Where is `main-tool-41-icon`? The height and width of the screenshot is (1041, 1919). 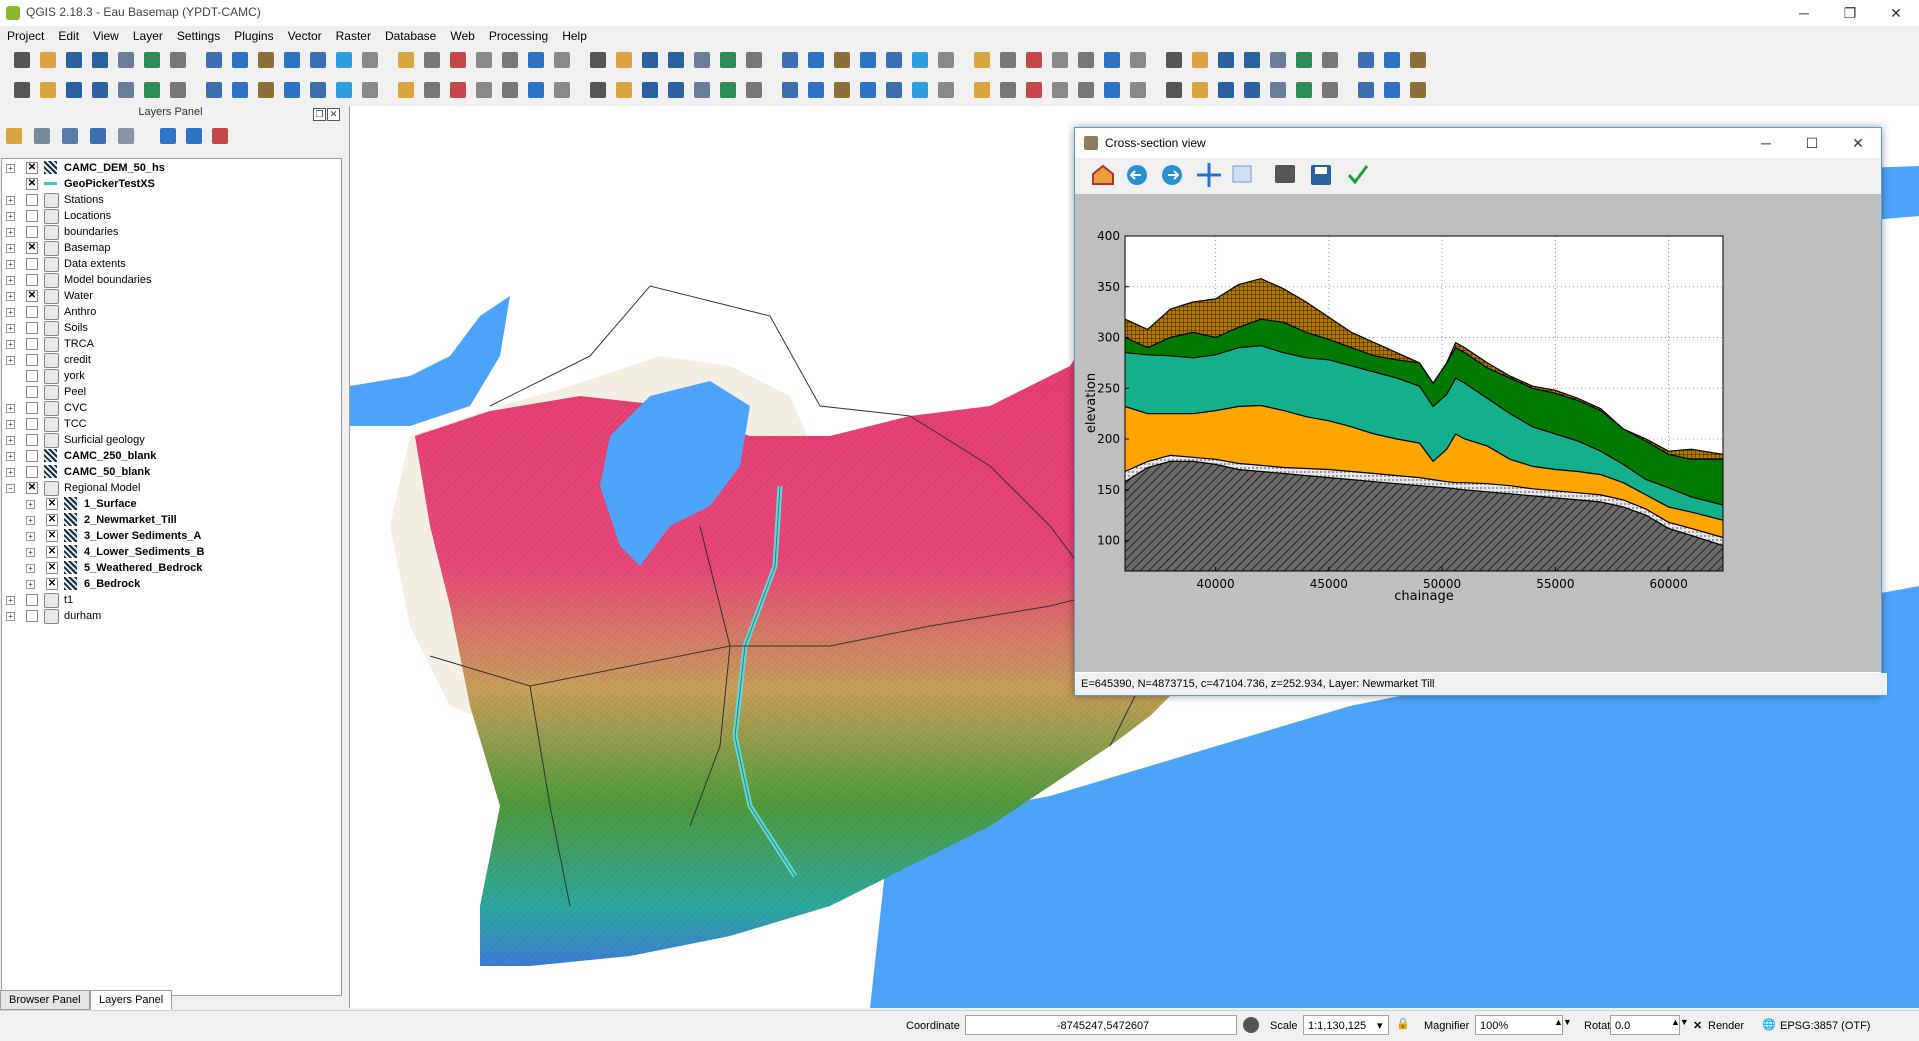
main-tool-41-icon is located at coordinates (1112, 60).